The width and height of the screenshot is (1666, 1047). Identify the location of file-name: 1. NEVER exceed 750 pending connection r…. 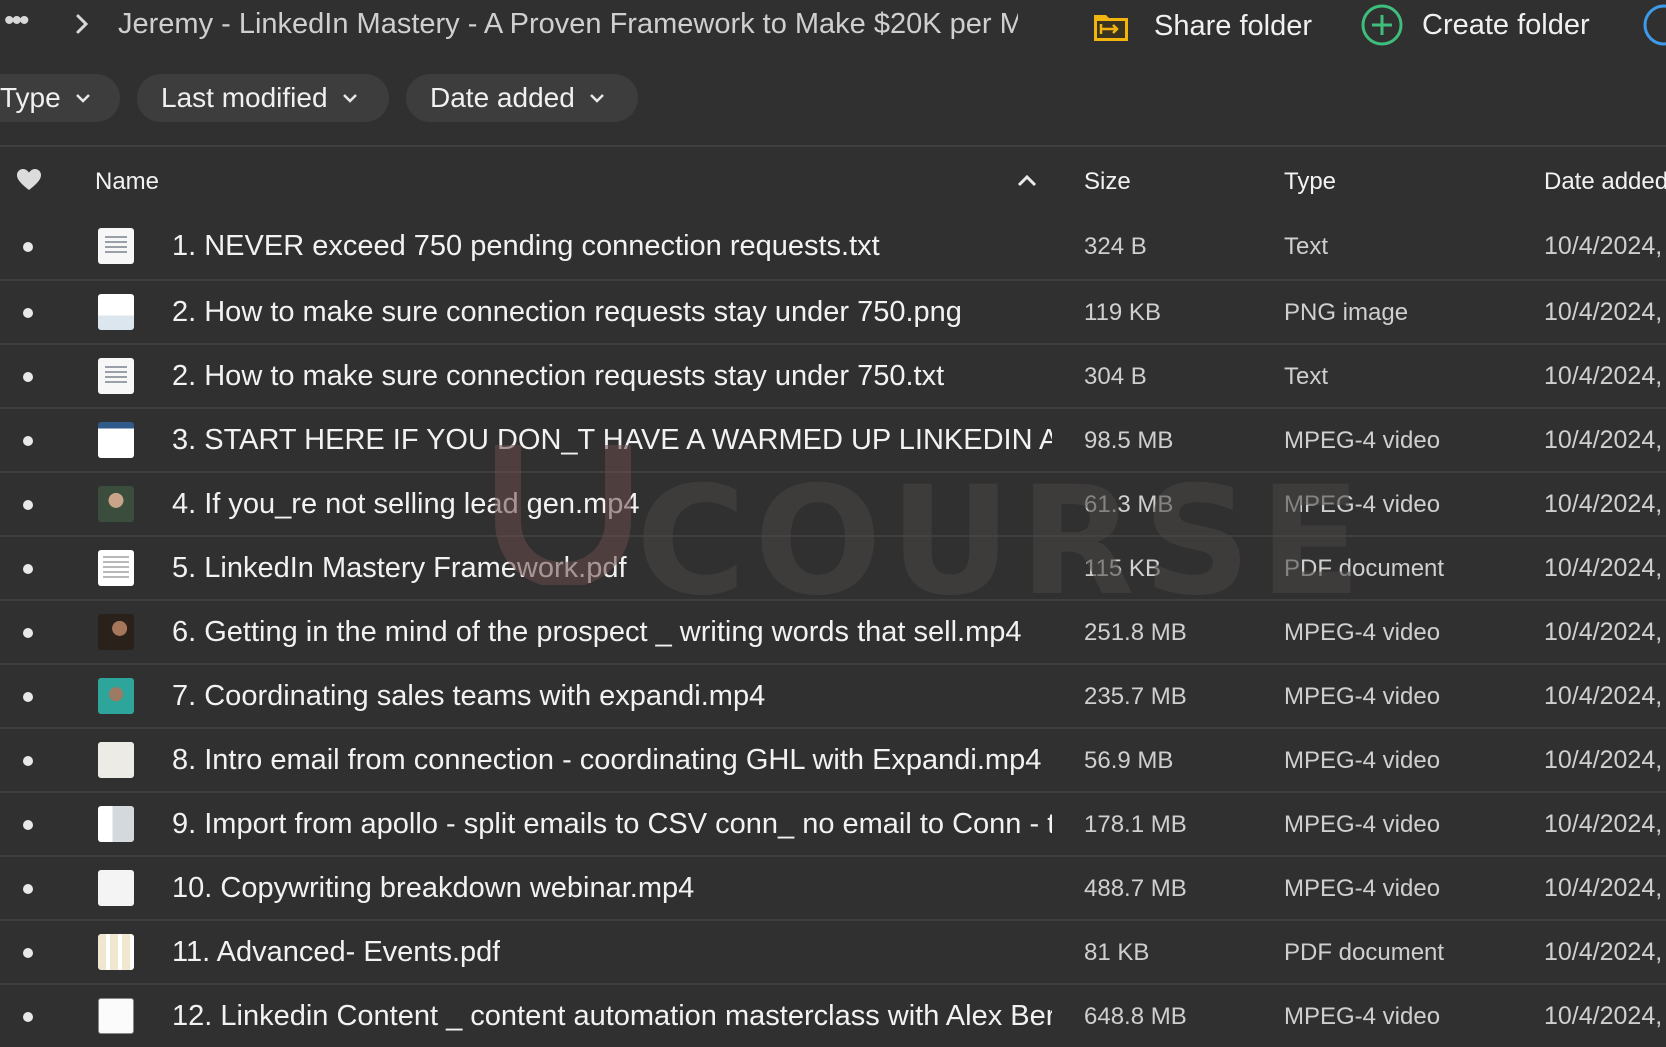
(526, 246).